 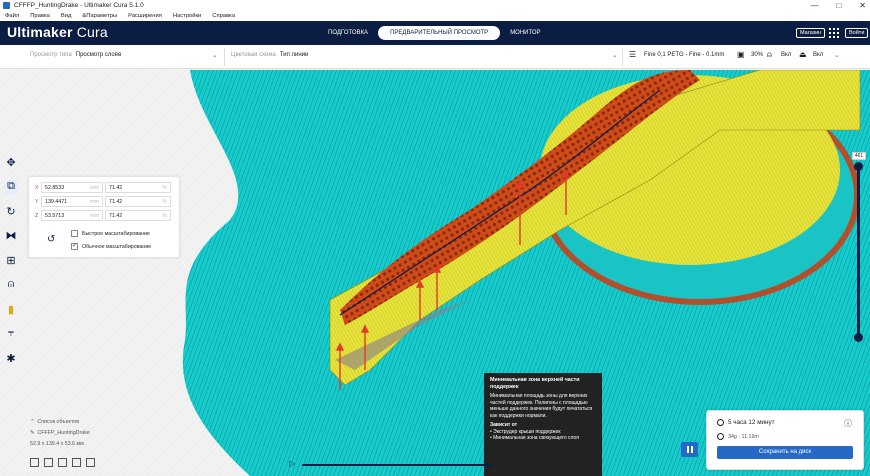 What do you see at coordinates (76, 462) in the screenshot?
I see `left-view-icon` at bounding box center [76, 462].